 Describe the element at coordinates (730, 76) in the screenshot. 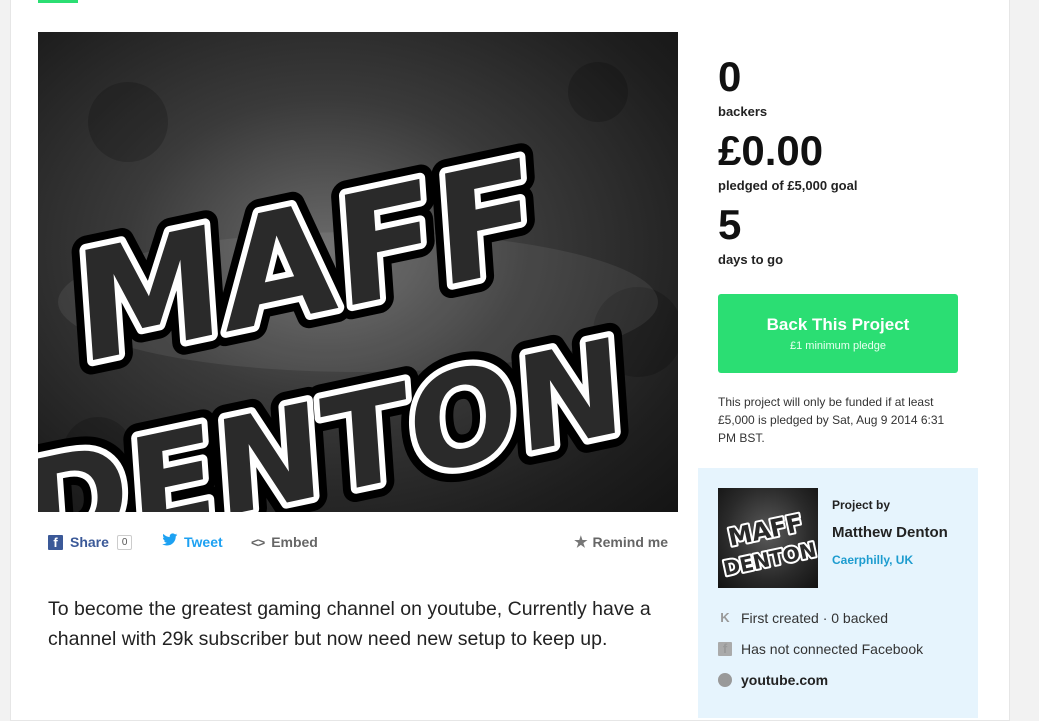

I see `backers-count: 0` at that location.